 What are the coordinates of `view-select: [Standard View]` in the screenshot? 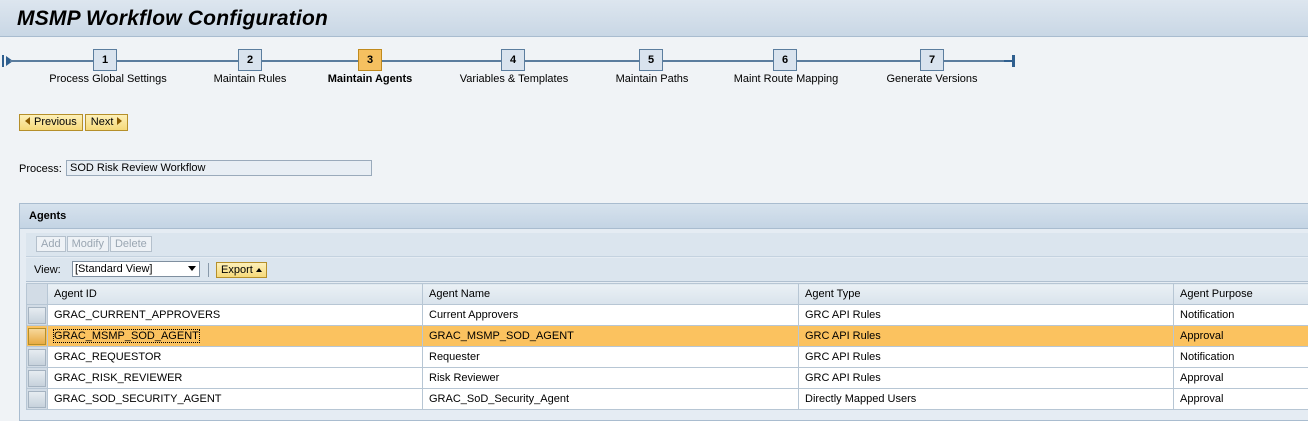 It's located at (136, 269).